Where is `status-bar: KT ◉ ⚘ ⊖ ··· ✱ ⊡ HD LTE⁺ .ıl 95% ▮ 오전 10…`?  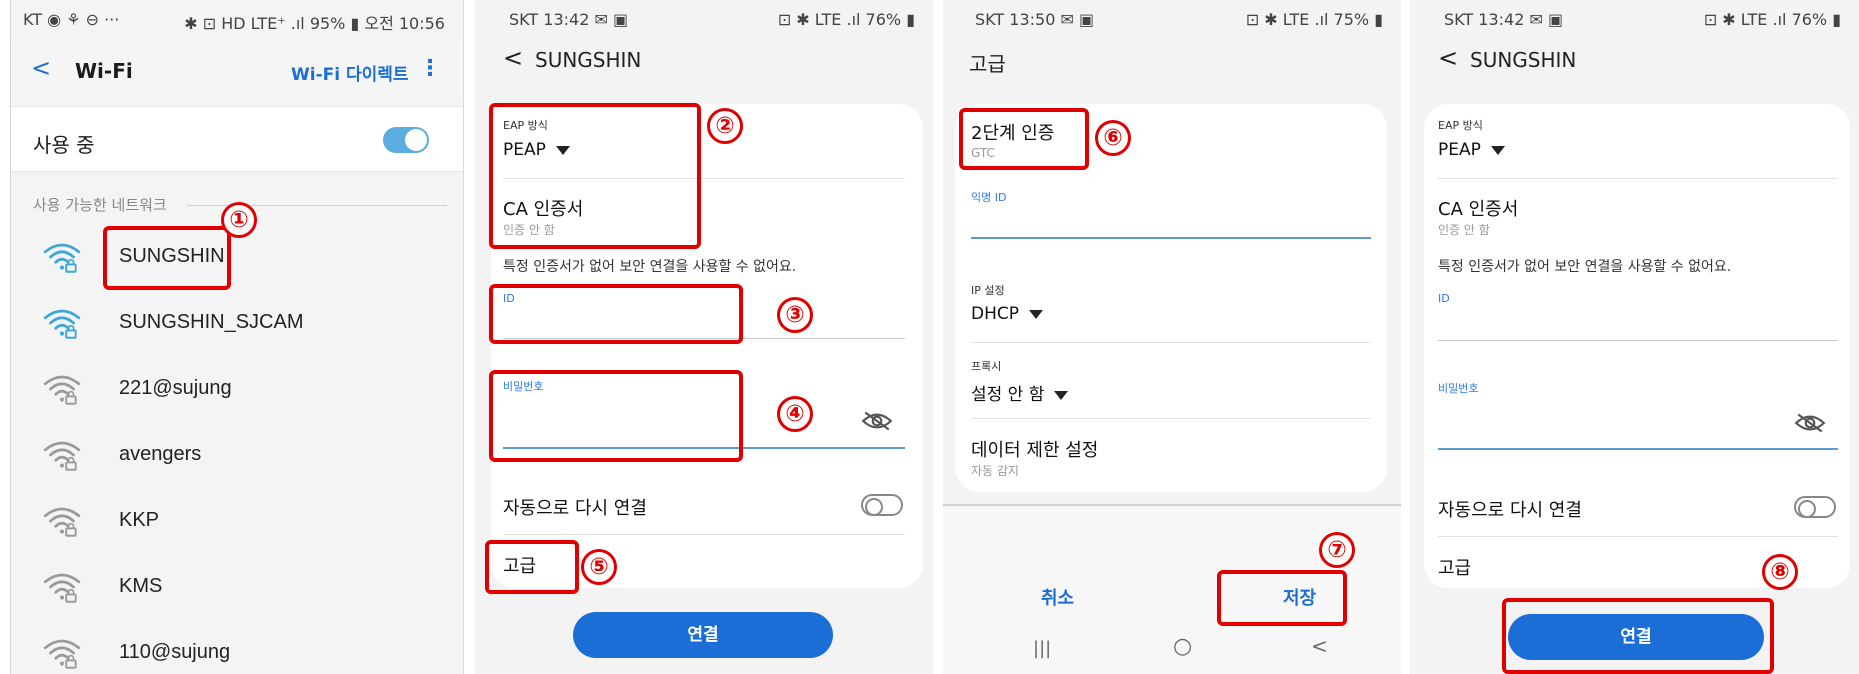 status-bar: KT ◉ ⚘ ⊖ ··· ✱ ⊡ HD LTE⁺ .ıl 95% ▮ 오전 10… is located at coordinates (237, 20).